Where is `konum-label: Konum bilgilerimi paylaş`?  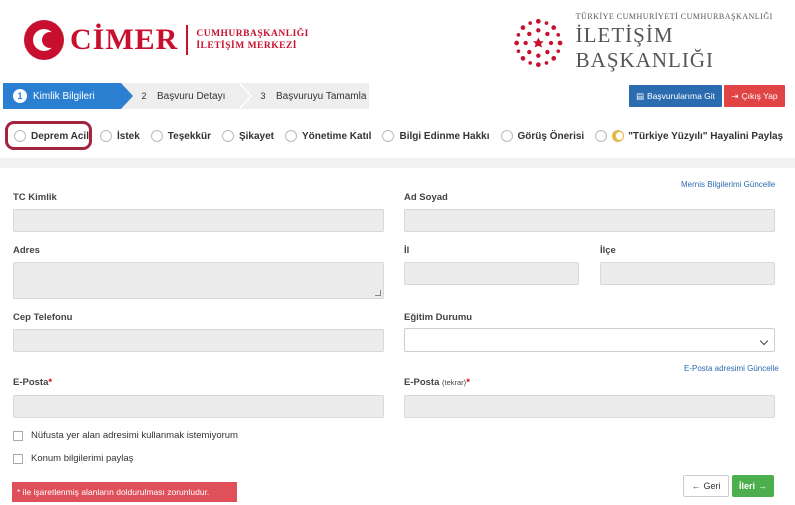 konum-label: Konum bilgilerimi paylaş is located at coordinates (82, 458).